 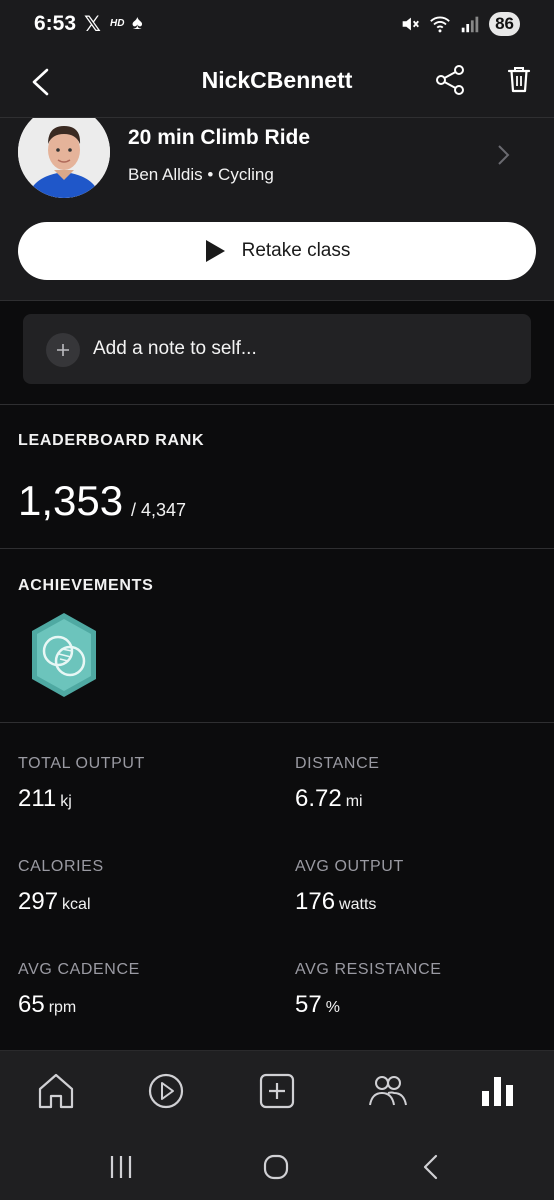 I want to click on mute-icon, so click(x=411, y=24).